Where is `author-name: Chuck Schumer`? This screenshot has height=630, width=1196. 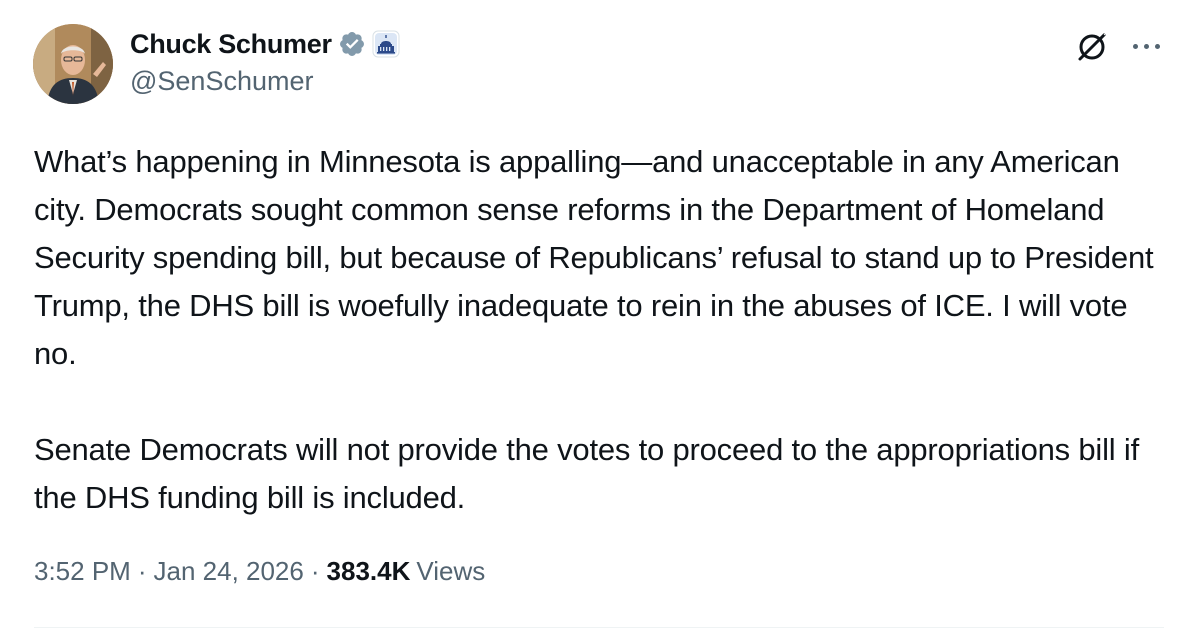
author-name: Chuck Schumer is located at coordinates (231, 44).